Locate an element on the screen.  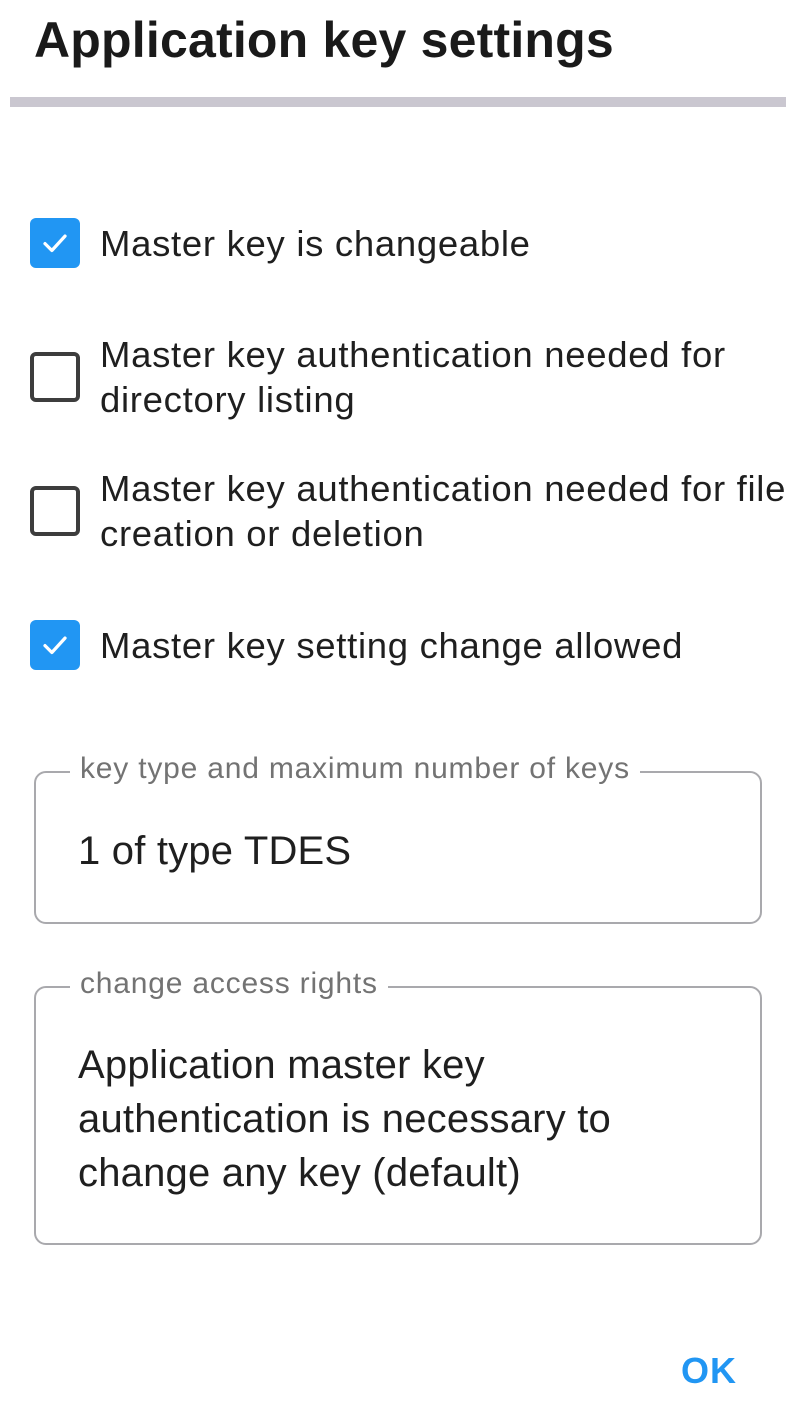
checkbox-auth-file-creation-deletion is located at coordinates (55, 511).